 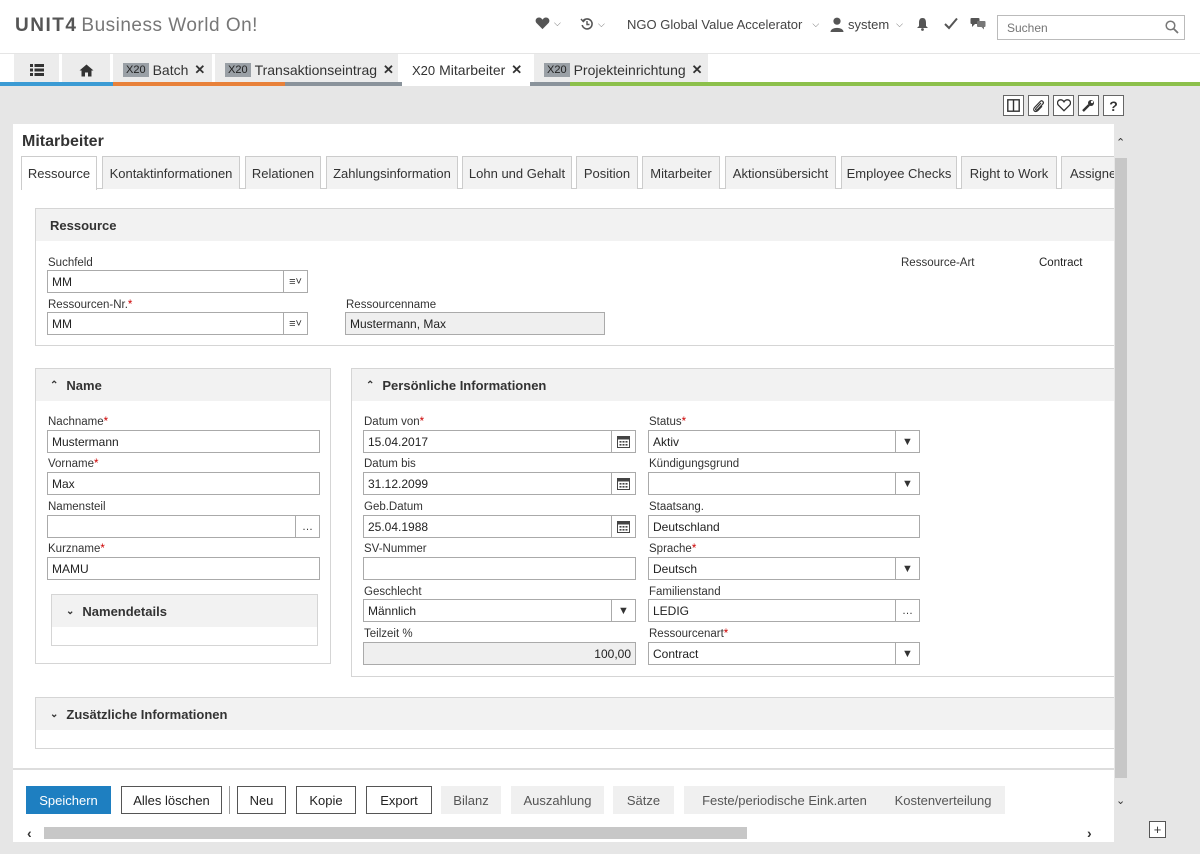 I want to click on scroll-right-icon: ›, so click(x=1089, y=833).